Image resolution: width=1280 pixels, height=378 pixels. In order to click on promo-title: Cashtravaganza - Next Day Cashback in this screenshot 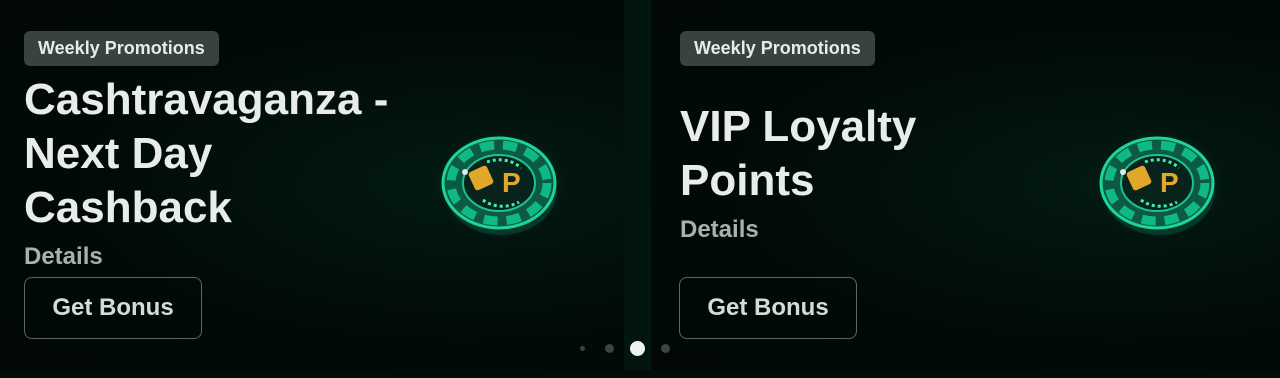, I will do `click(206, 153)`.